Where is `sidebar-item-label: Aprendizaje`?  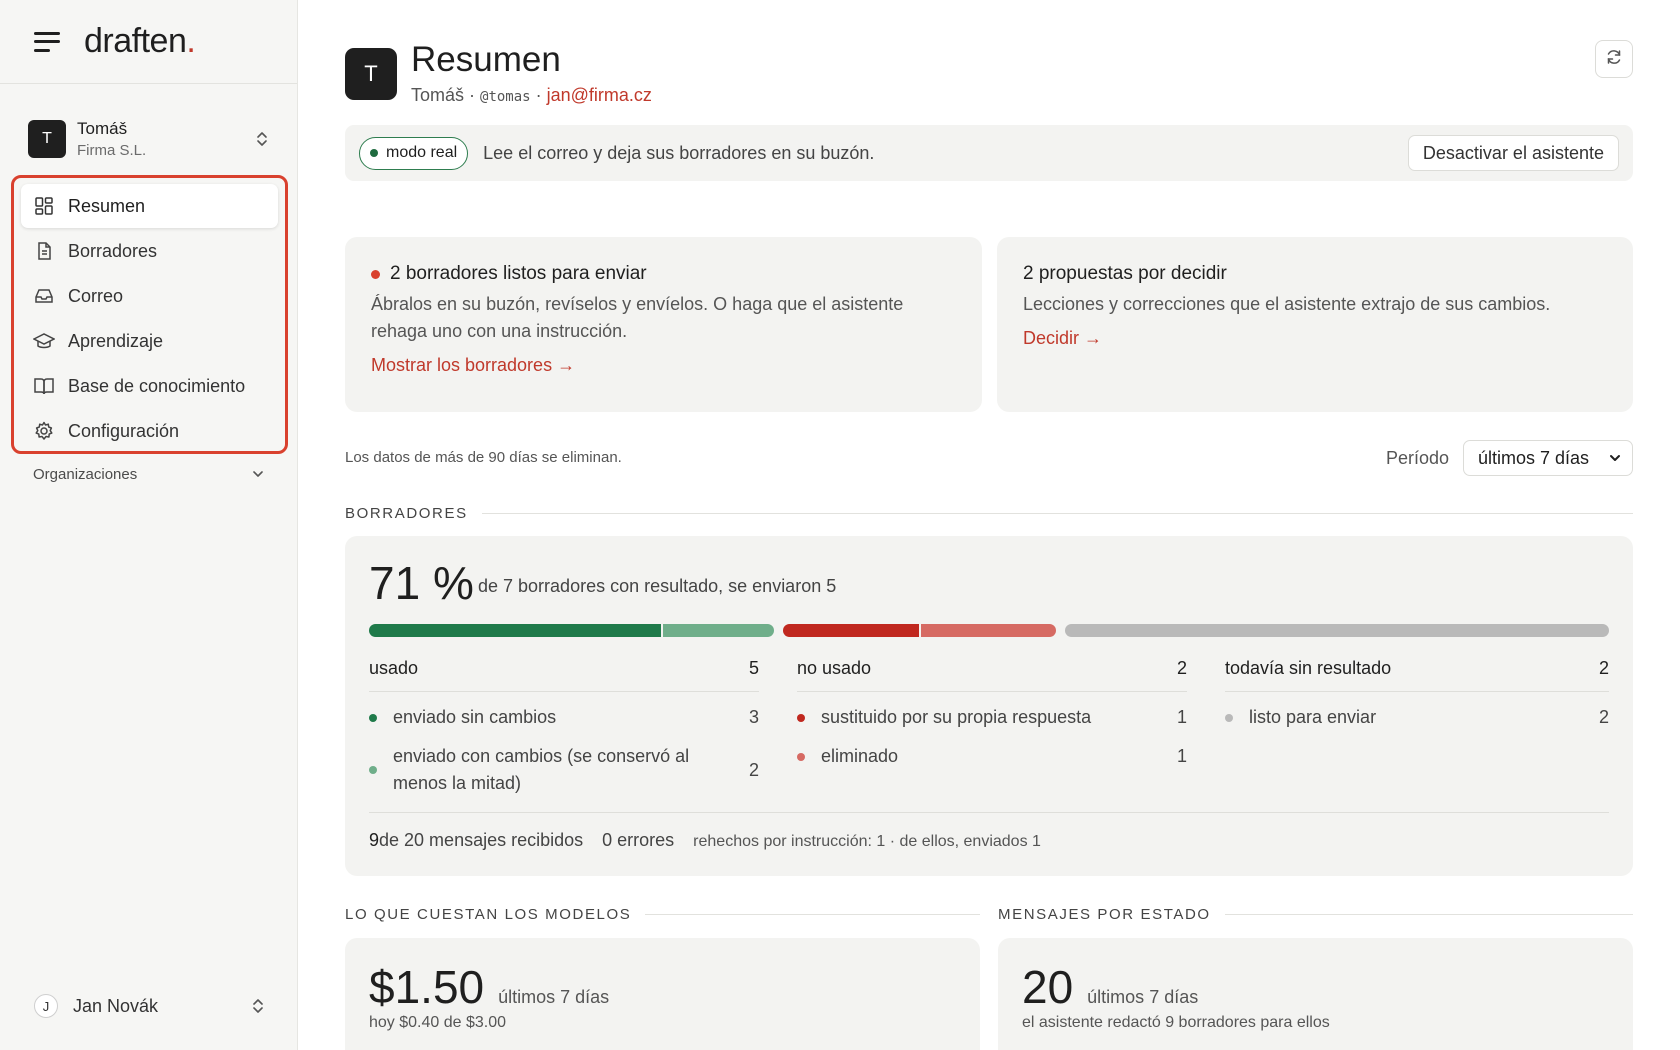 sidebar-item-label: Aprendizaje is located at coordinates (116, 340).